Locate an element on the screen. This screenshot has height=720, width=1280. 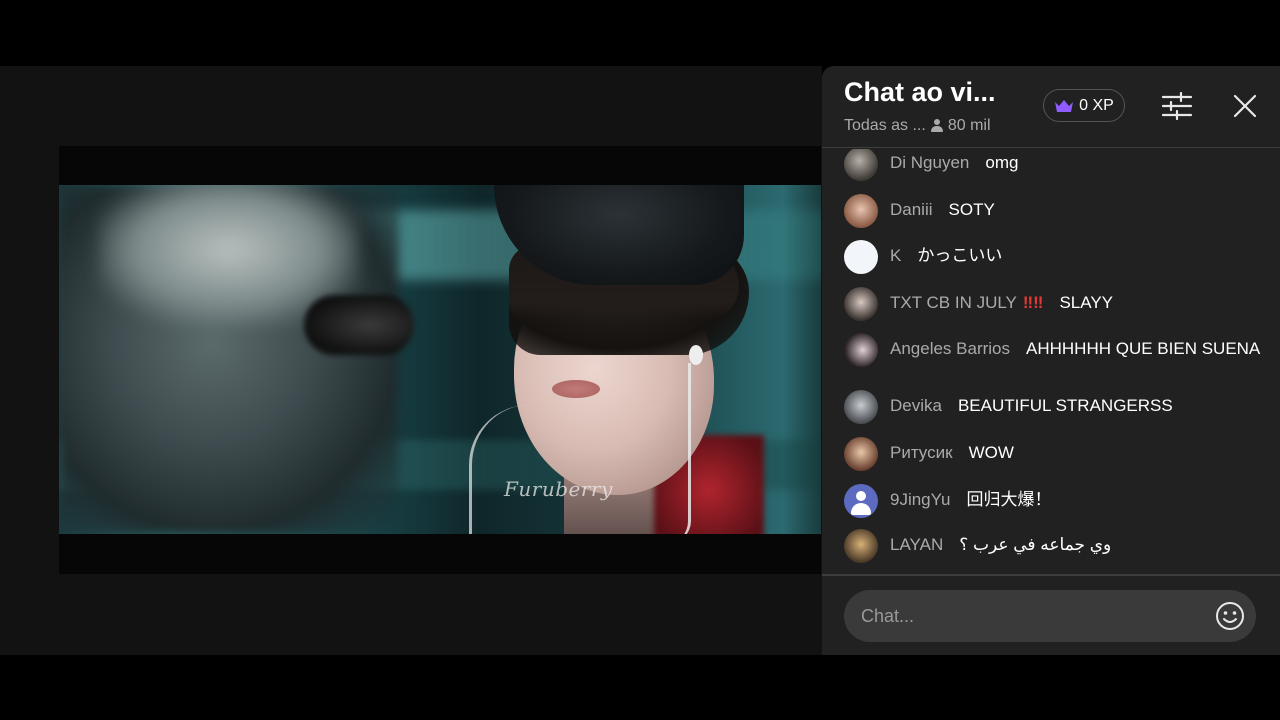
message-body: TXT CB IN JULY ‼‼ SLAYY is located at coordinates (1001, 300).